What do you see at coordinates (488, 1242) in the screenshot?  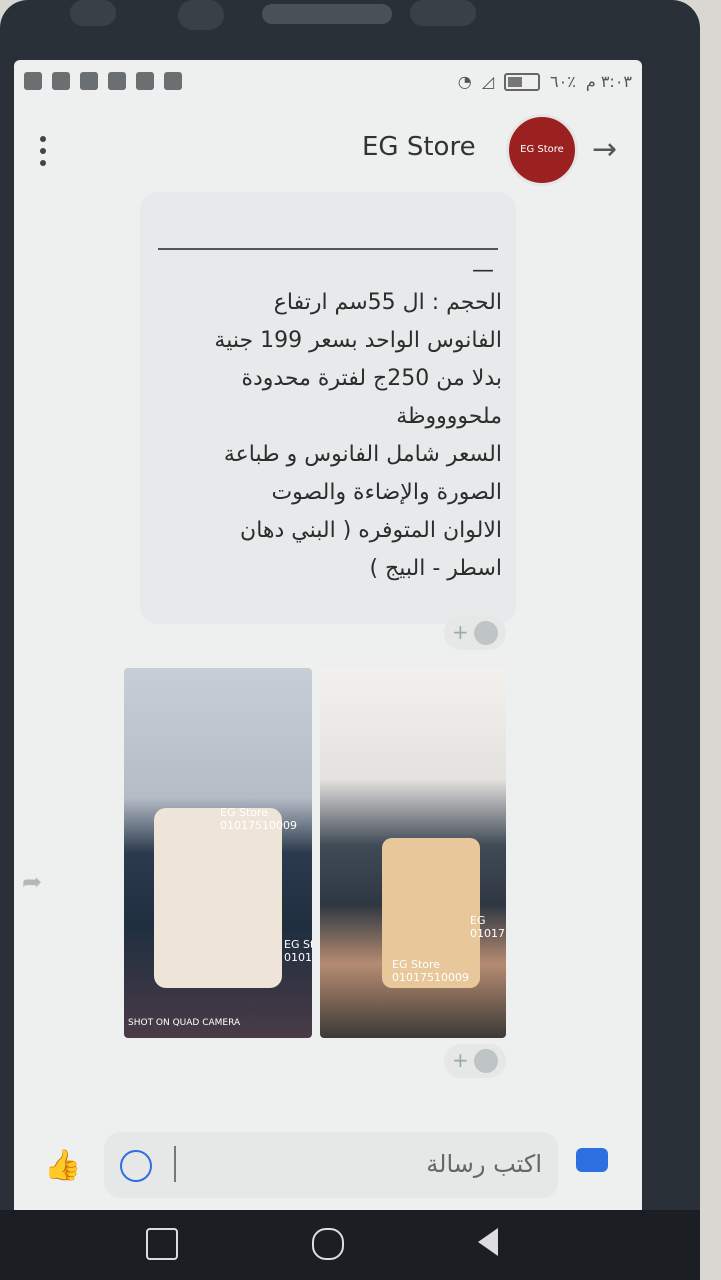 I see `back-button` at bounding box center [488, 1242].